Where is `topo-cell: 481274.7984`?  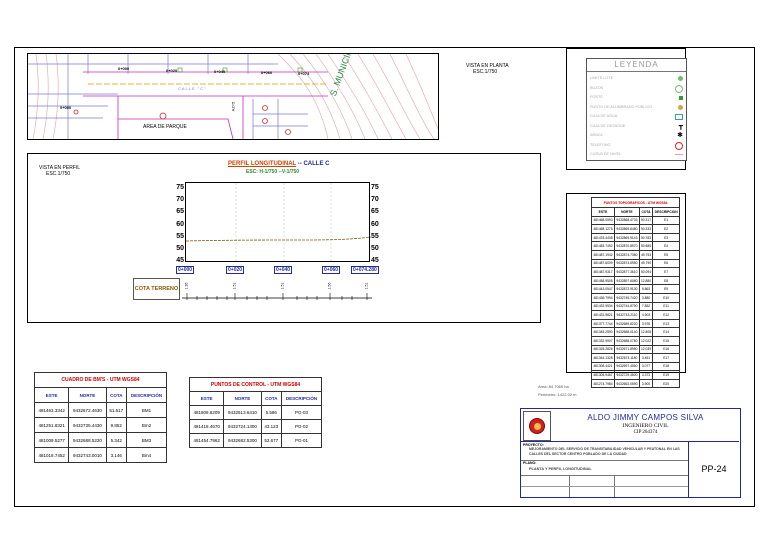 topo-cell: 481274.7984 is located at coordinates (603, 383).